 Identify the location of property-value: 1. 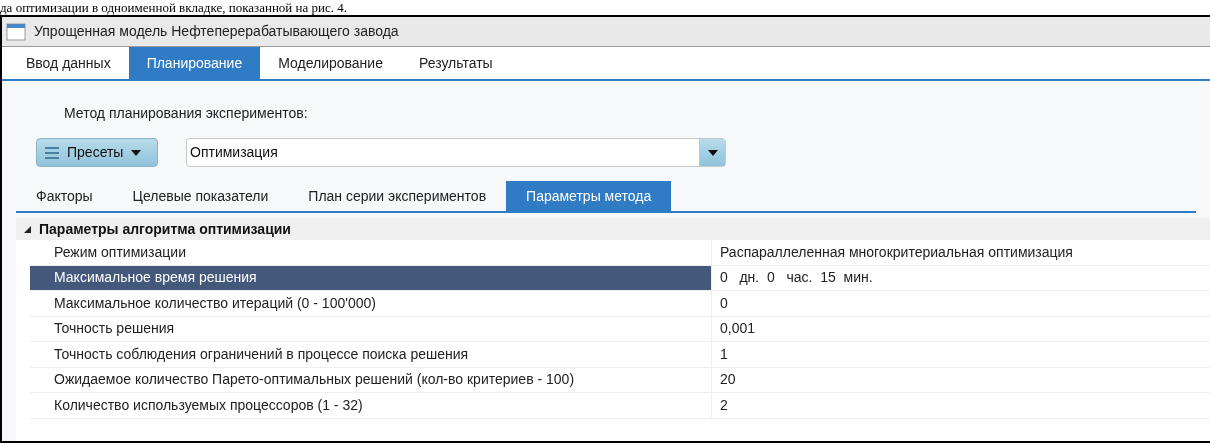
(961, 354).